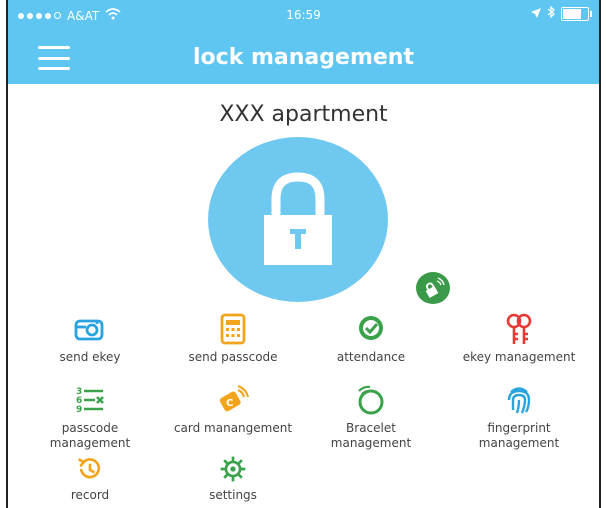  What do you see at coordinates (229, 403) in the screenshot?
I see `svg-text: C` at bounding box center [229, 403].